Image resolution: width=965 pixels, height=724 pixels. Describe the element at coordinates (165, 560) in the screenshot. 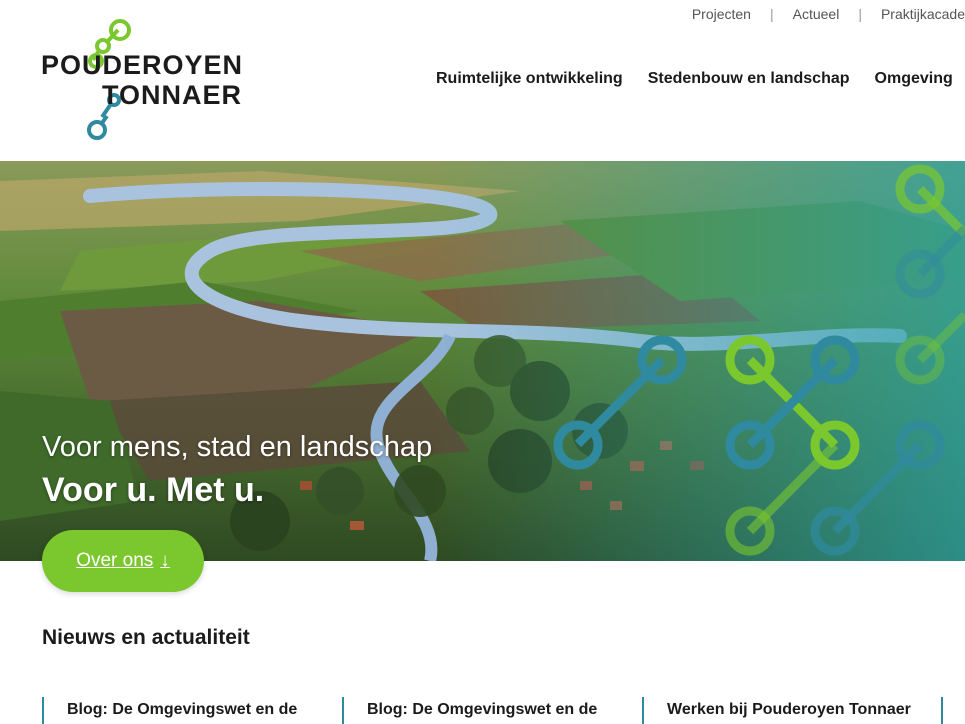

I see `arrow-down-icon: ↓` at that location.